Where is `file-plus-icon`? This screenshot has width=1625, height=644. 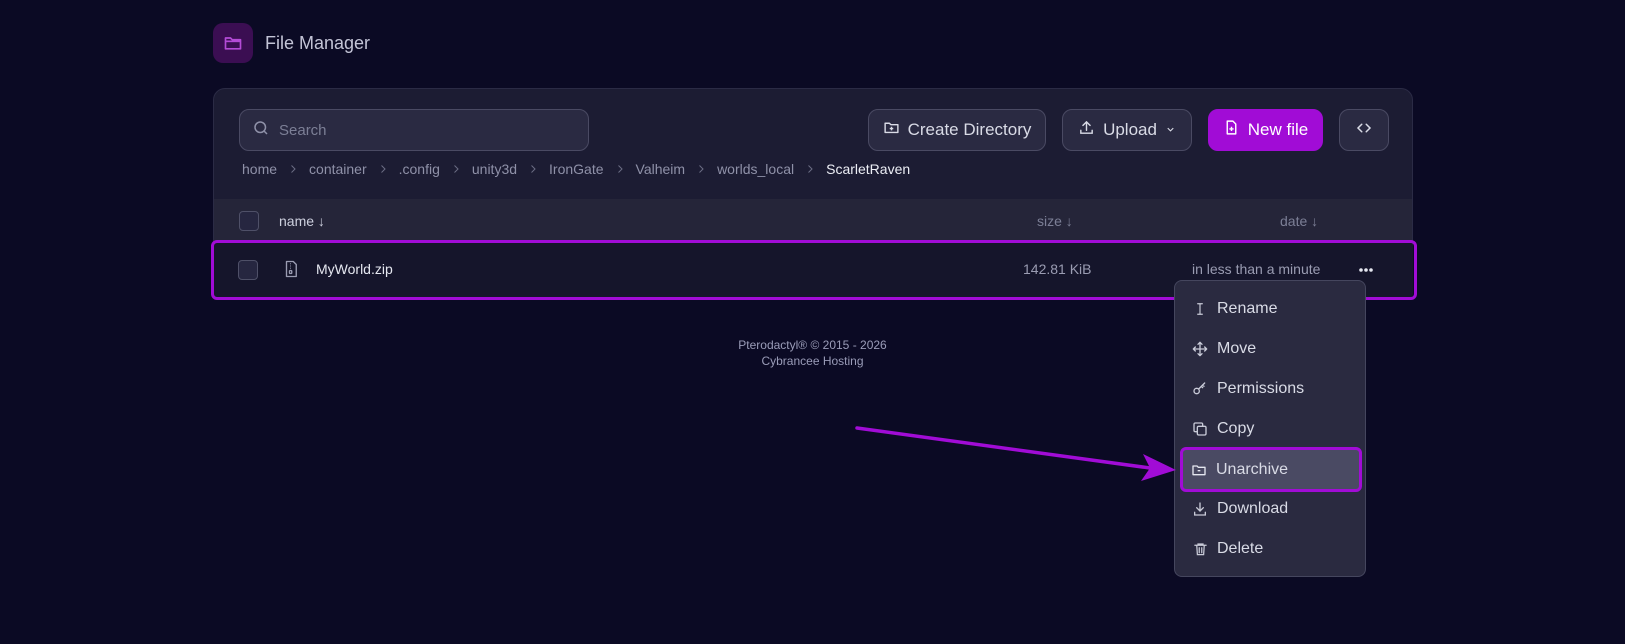
file-plus-icon is located at coordinates (1231, 130).